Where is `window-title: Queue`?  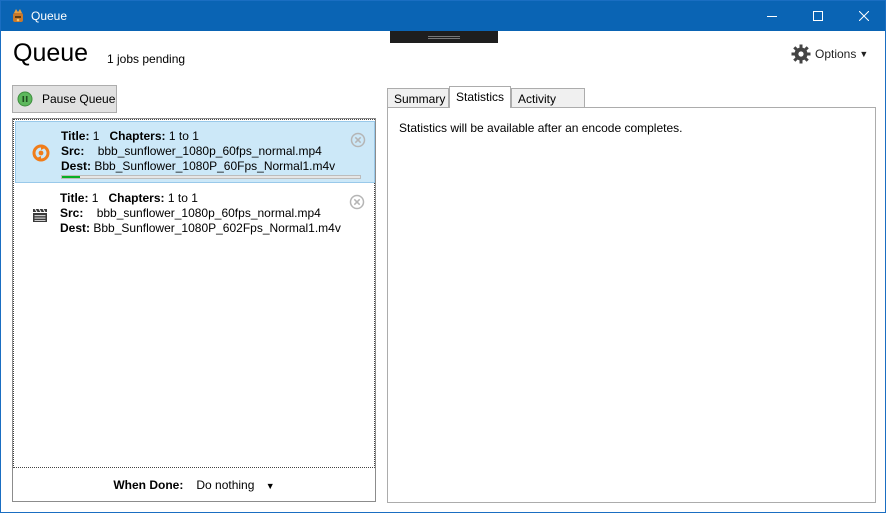
window-title: Queue is located at coordinates (49, 16).